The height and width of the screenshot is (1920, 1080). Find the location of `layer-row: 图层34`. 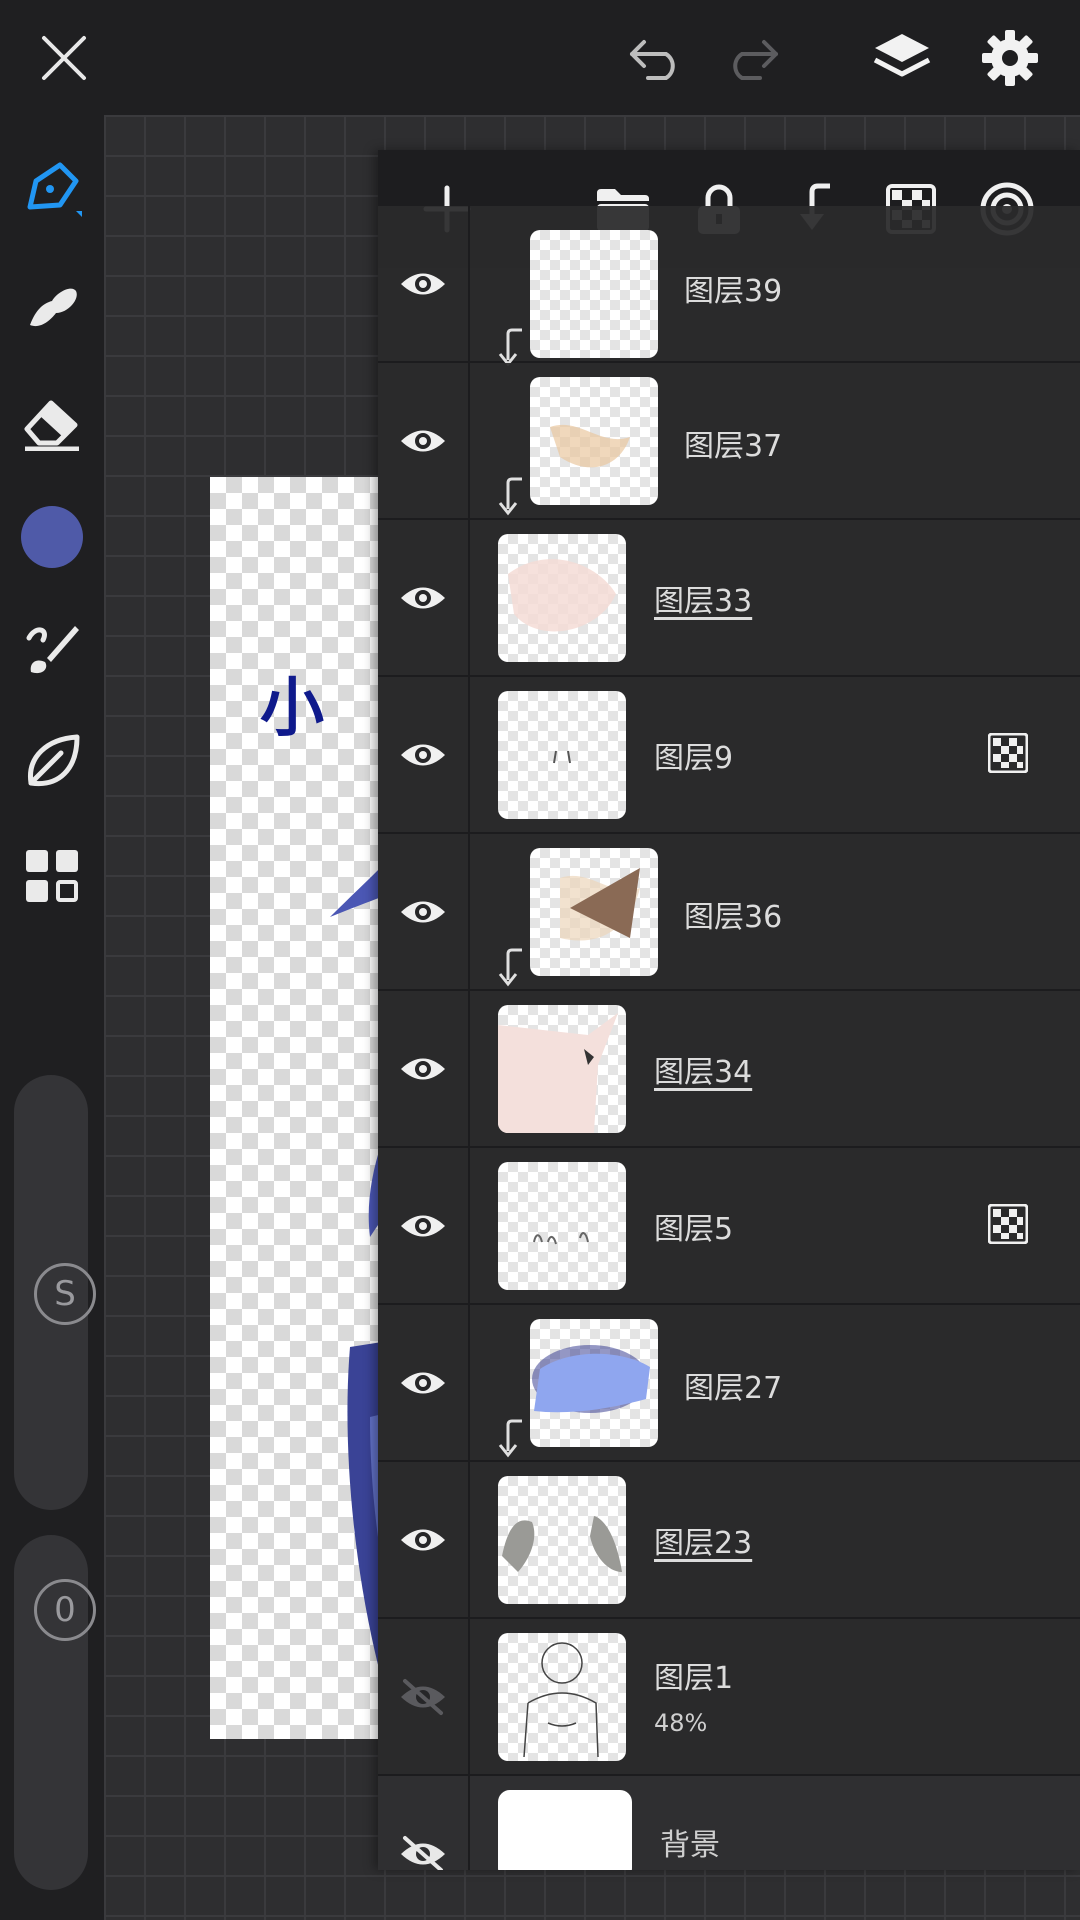

layer-row: 图层34 is located at coordinates (729, 1069).